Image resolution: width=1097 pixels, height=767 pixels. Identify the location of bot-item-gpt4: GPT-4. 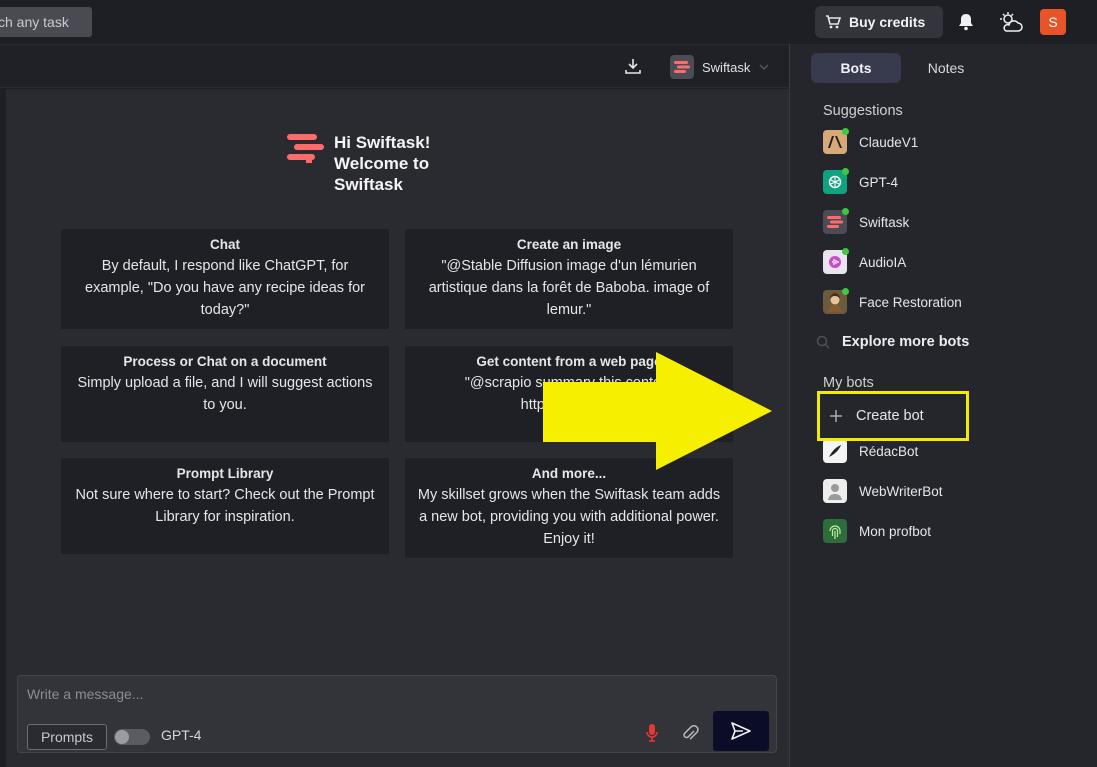
(861, 181).